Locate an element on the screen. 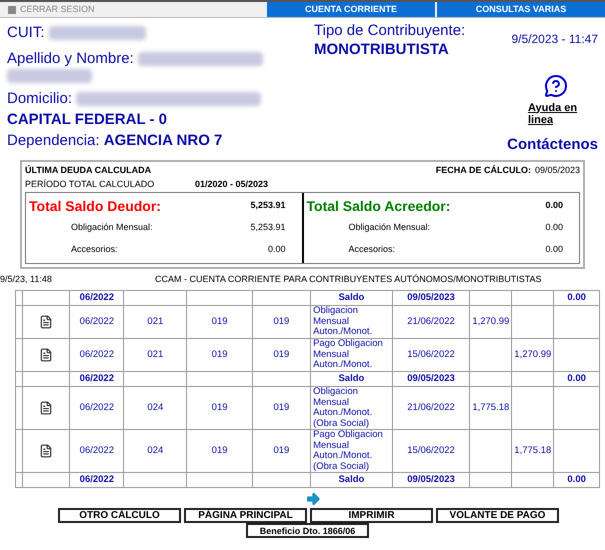 This screenshot has height=550, width=605. table-cell: Pago Obligacion Mensual Auton./Monot. is located at coordinates (351, 355).